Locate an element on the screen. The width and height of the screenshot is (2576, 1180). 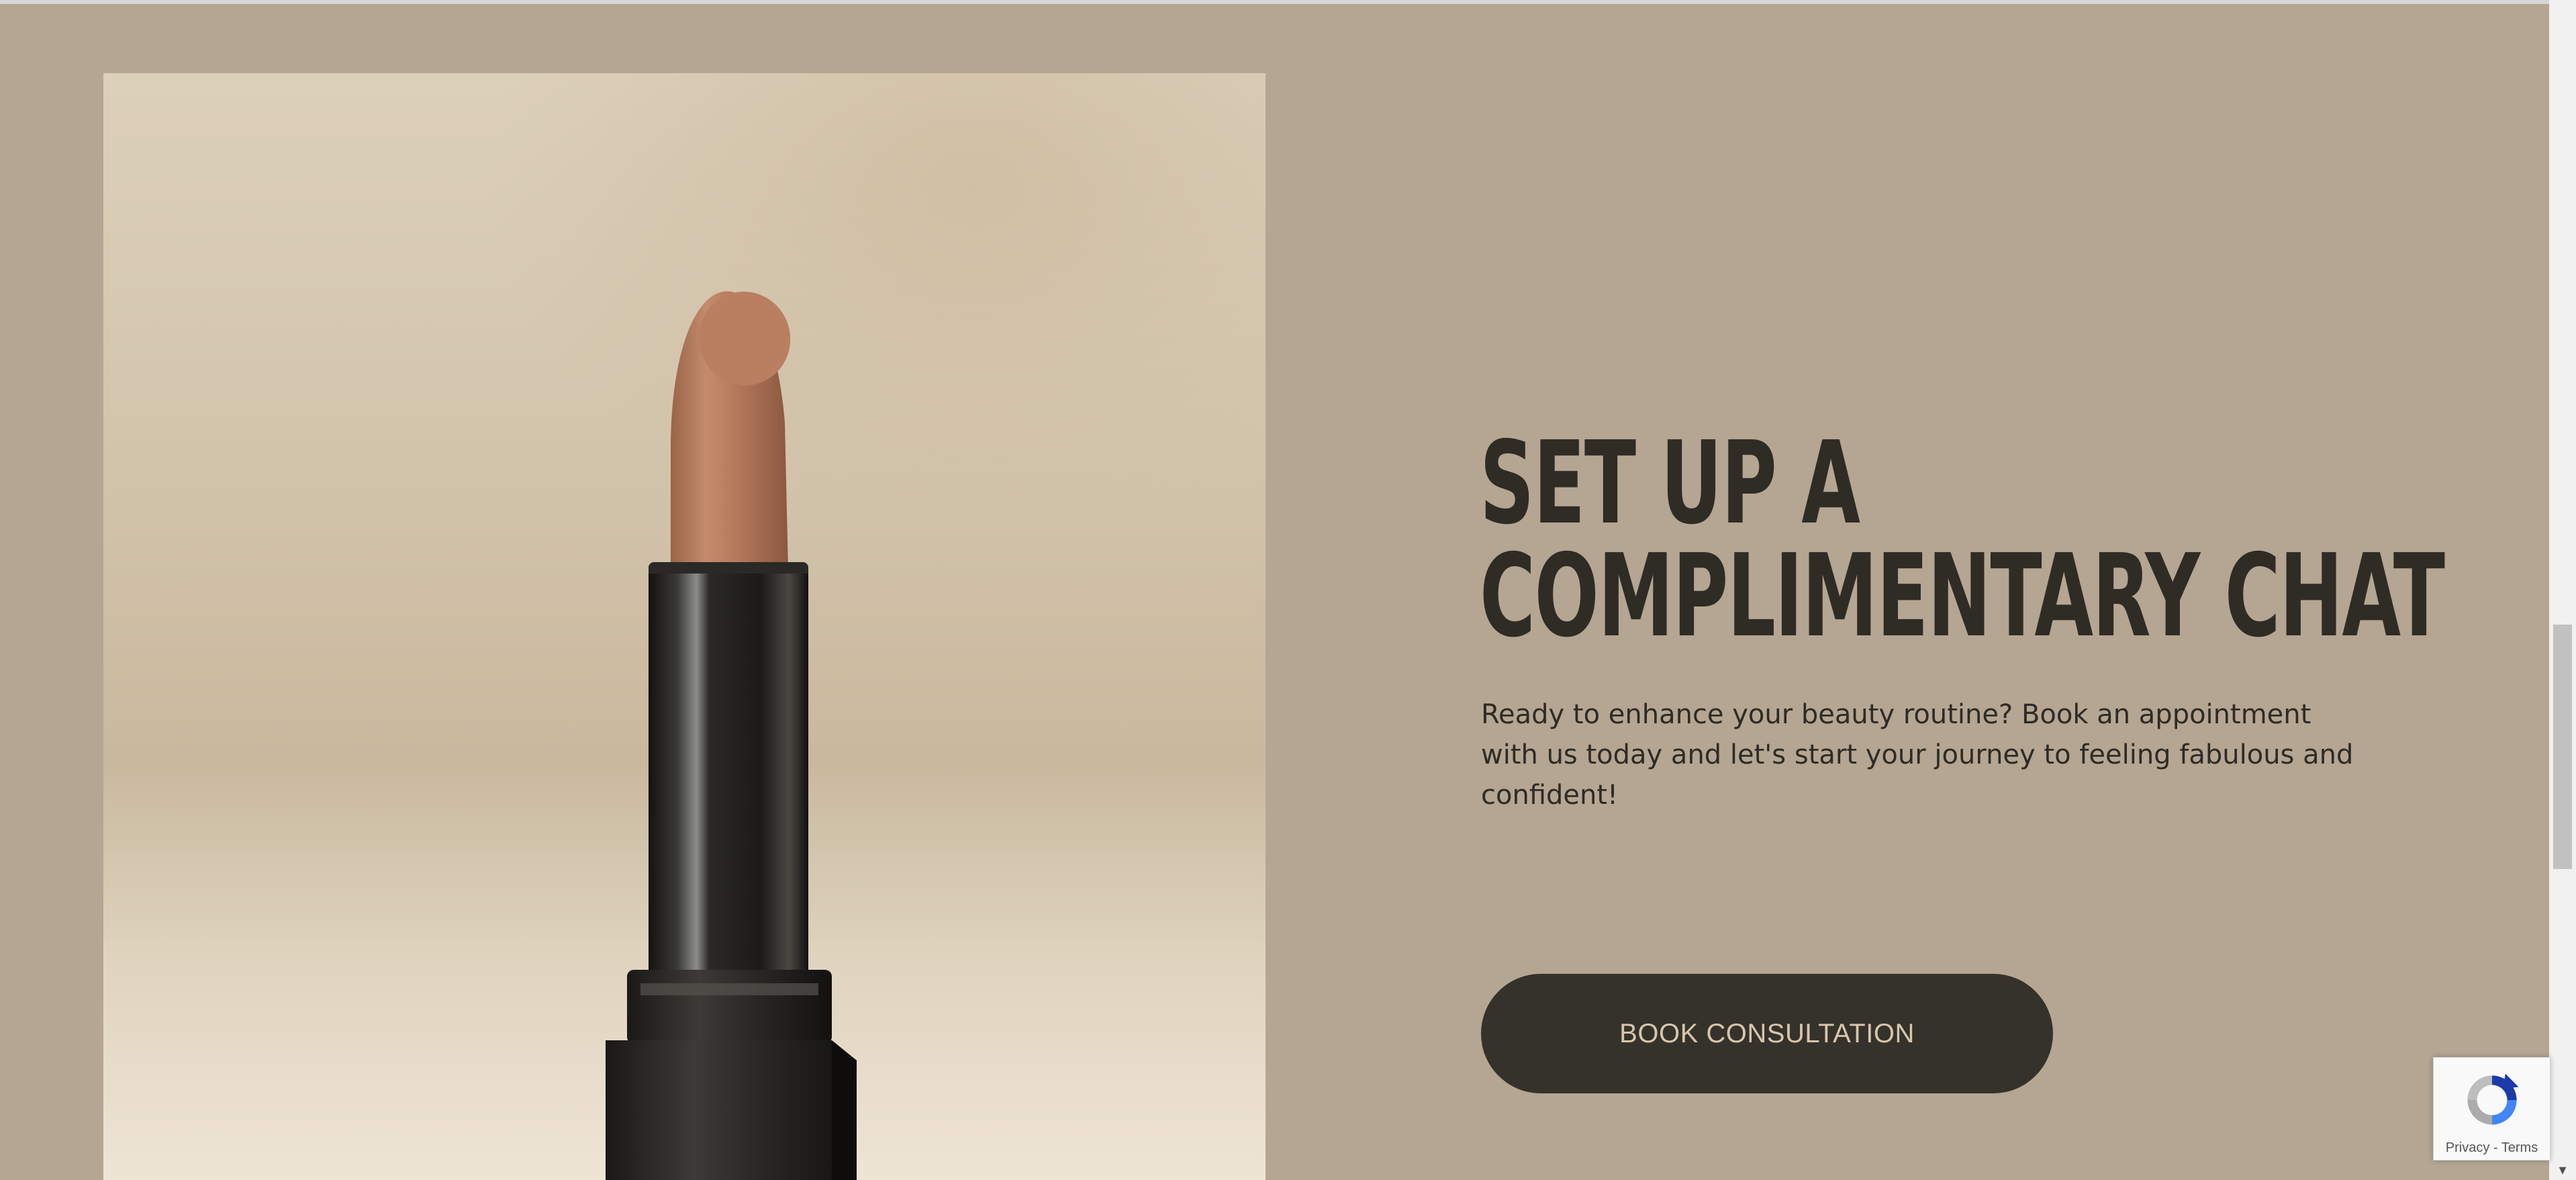
recaptcha-links: Privacy - Terms is located at coordinates (2492, 1148).